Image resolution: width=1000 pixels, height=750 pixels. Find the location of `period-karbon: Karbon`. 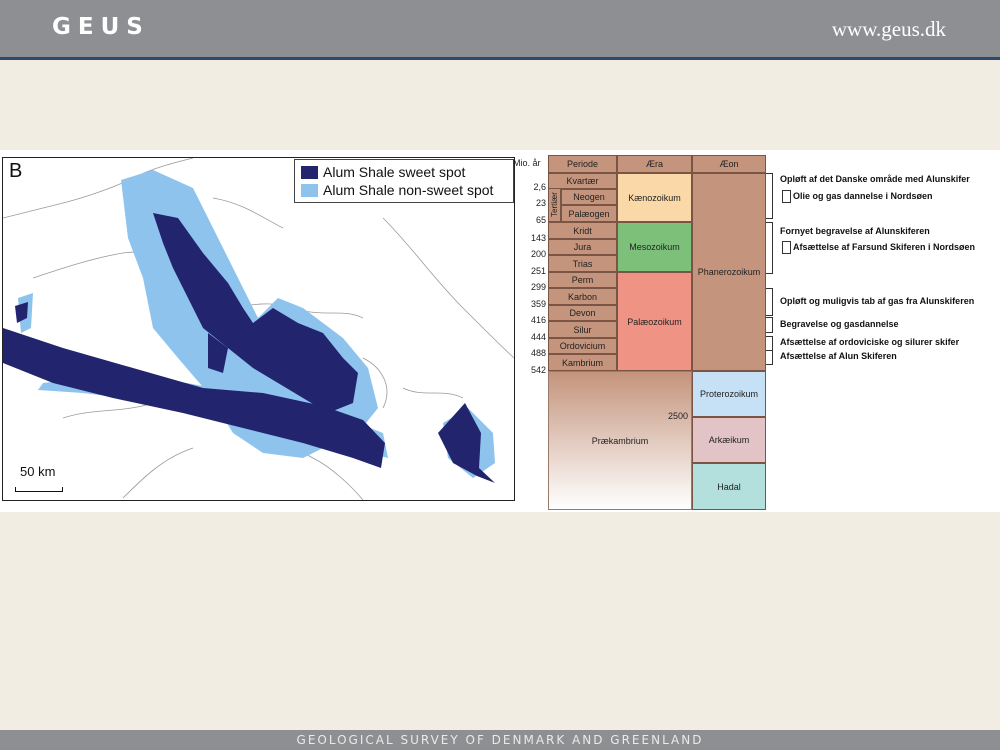

period-karbon: Karbon is located at coordinates (582, 296).